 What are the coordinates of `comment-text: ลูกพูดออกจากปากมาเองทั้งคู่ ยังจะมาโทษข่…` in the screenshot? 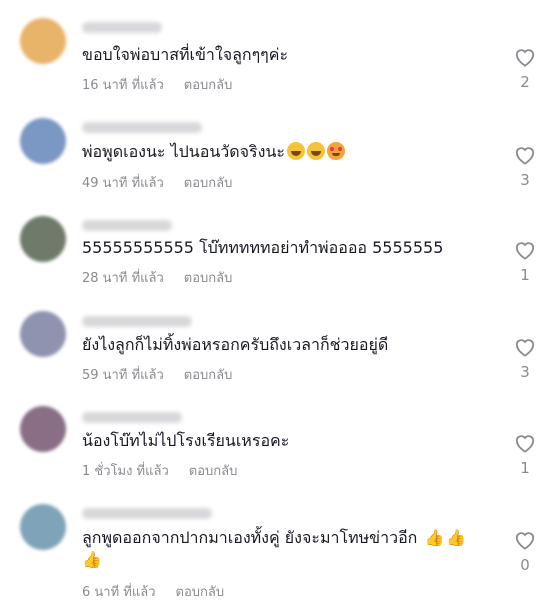 It's located at (283, 549).